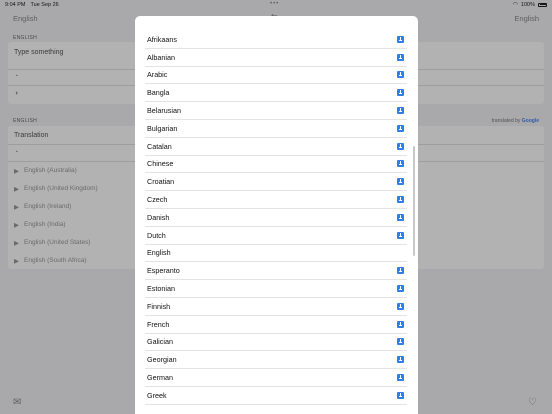 The width and height of the screenshot is (552, 414). What do you see at coordinates (157, 75) in the screenshot?
I see `language-name: Arabic` at bounding box center [157, 75].